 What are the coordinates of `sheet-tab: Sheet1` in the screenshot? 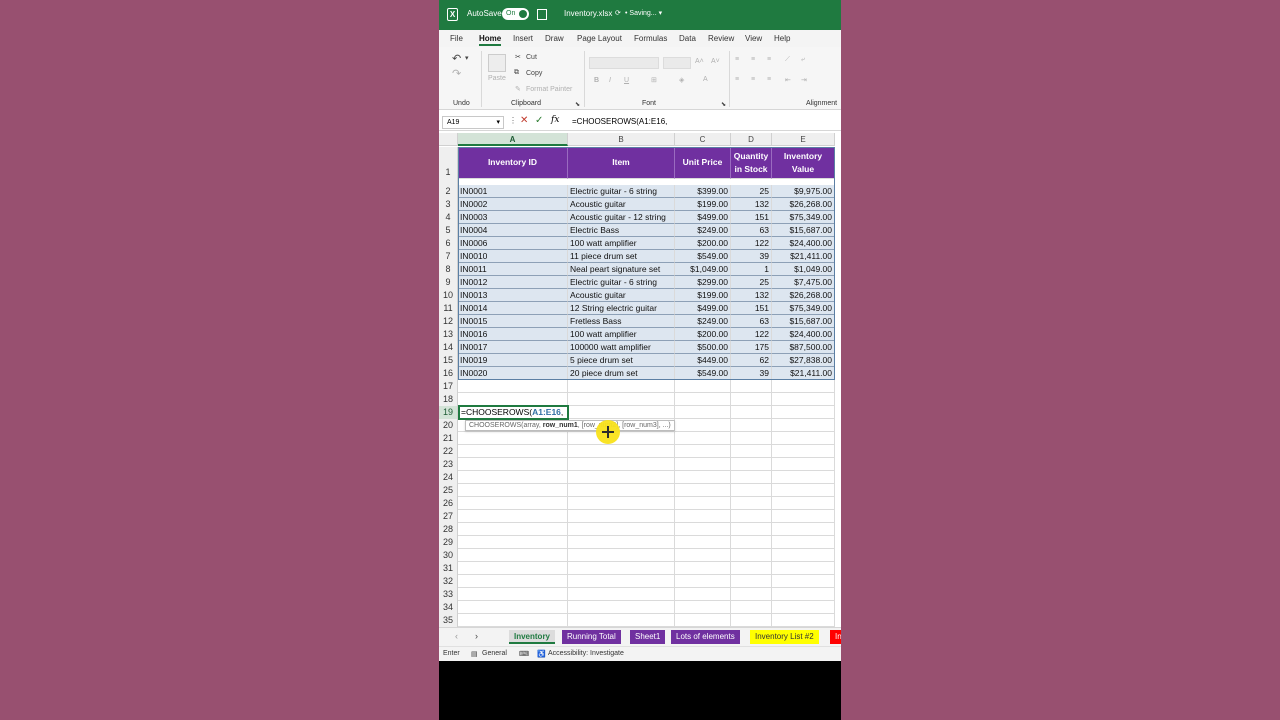 It's located at (648, 637).